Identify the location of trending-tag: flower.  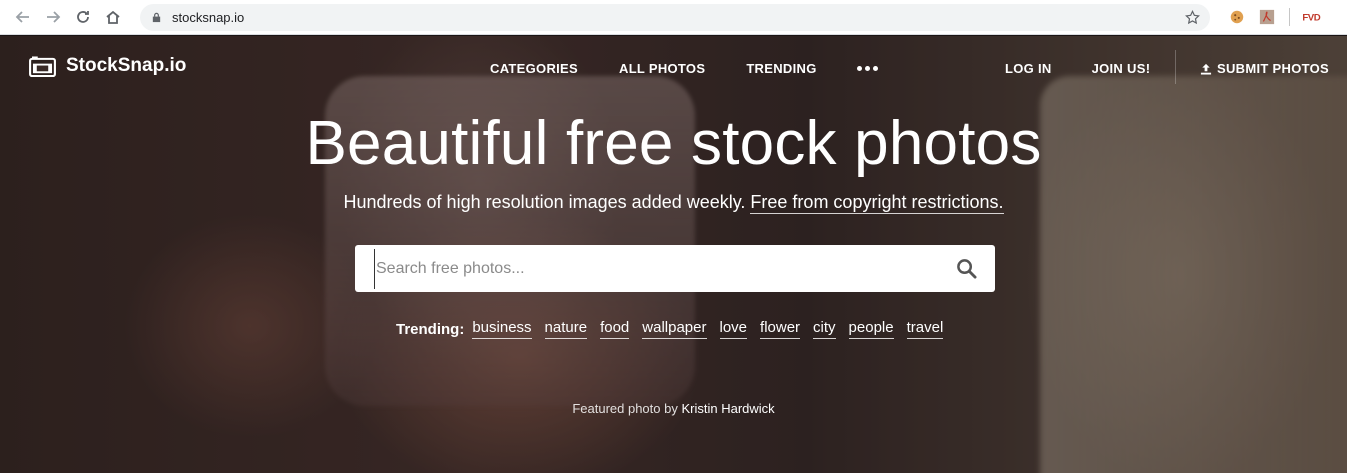
(780, 329).